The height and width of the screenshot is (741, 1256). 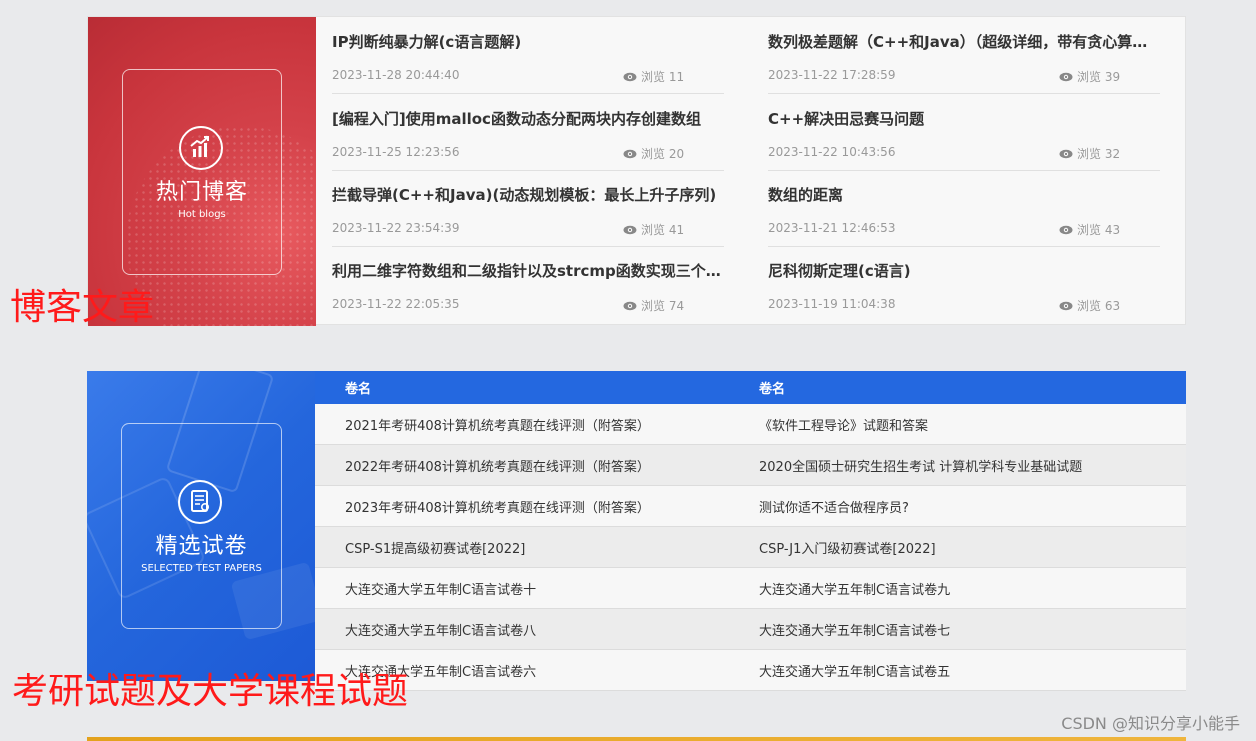 What do you see at coordinates (1099, 306) in the screenshot?
I see `blog-views-count: 浏览 63` at bounding box center [1099, 306].